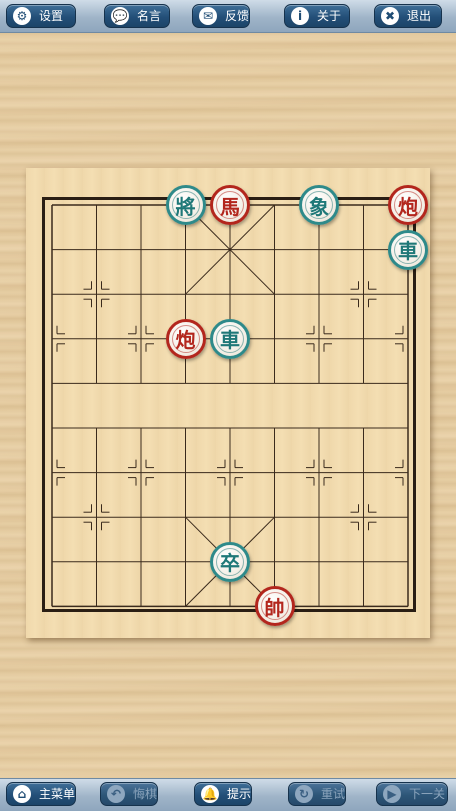 This screenshot has height=811, width=456. What do you see at coordinates (319, 205) in the screenshot?
I see `piece-teal: 象` at bounding box center [319, 205].